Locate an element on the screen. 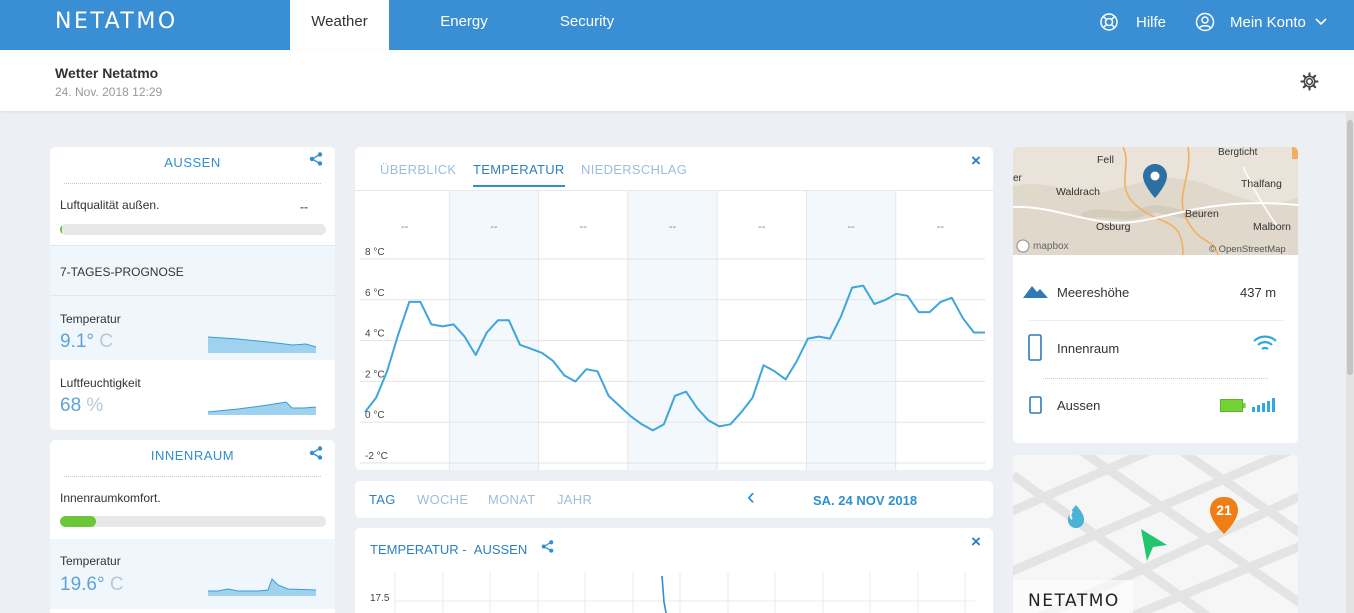 This screenshot has height=613, width=1354. promo-map-illustration: 21 is located at coordinates (1155, 534).